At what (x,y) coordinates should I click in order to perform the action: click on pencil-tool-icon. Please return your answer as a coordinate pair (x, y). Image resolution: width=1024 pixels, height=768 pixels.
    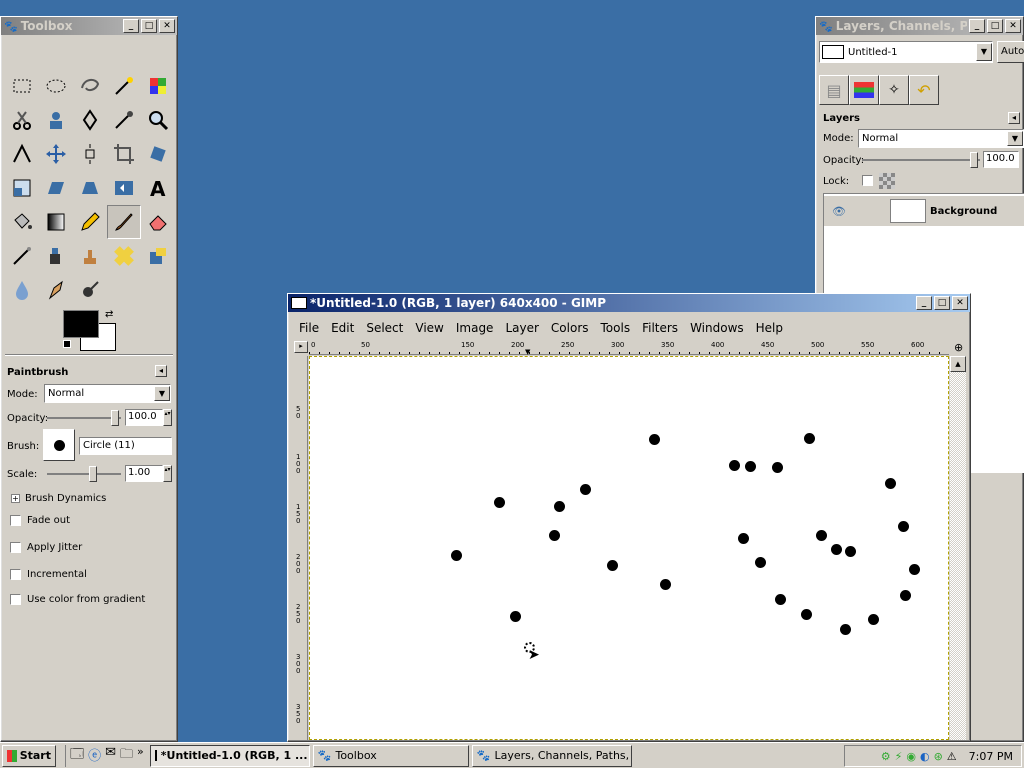
    Looking at the image, I should click on (90, 222).